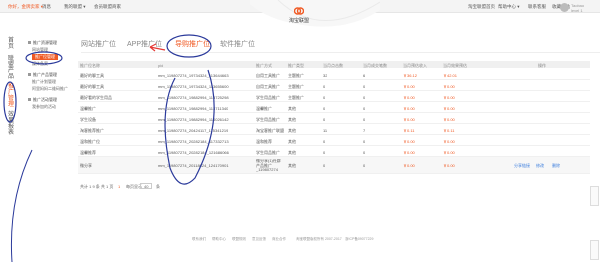 The height and width of the screenshot is (276, 600). What do you see at coordinates (42, 43) in the screenshot?
I see `submenu-section-resources: 推广资源管理` at bounding box center [42, 43].